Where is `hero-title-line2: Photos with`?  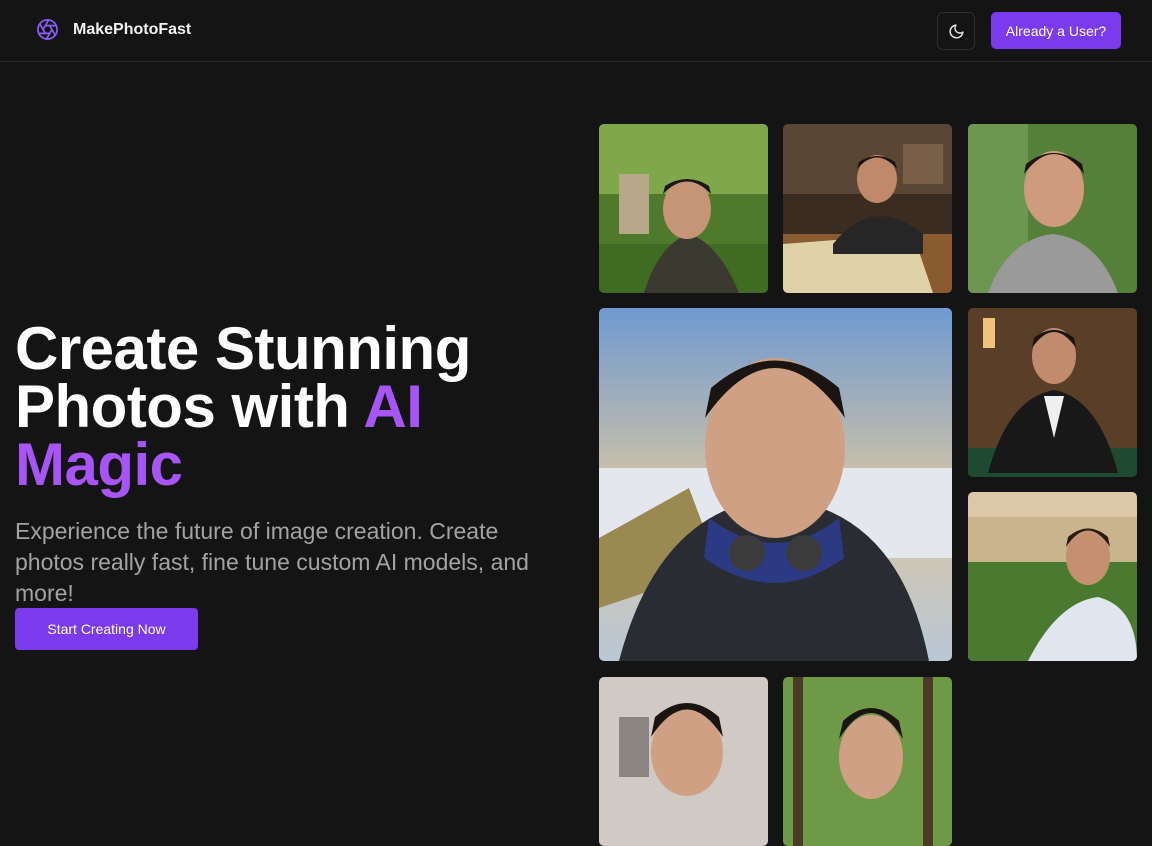
hero-title-line2: Photos with is located at coordinates (189, 406).